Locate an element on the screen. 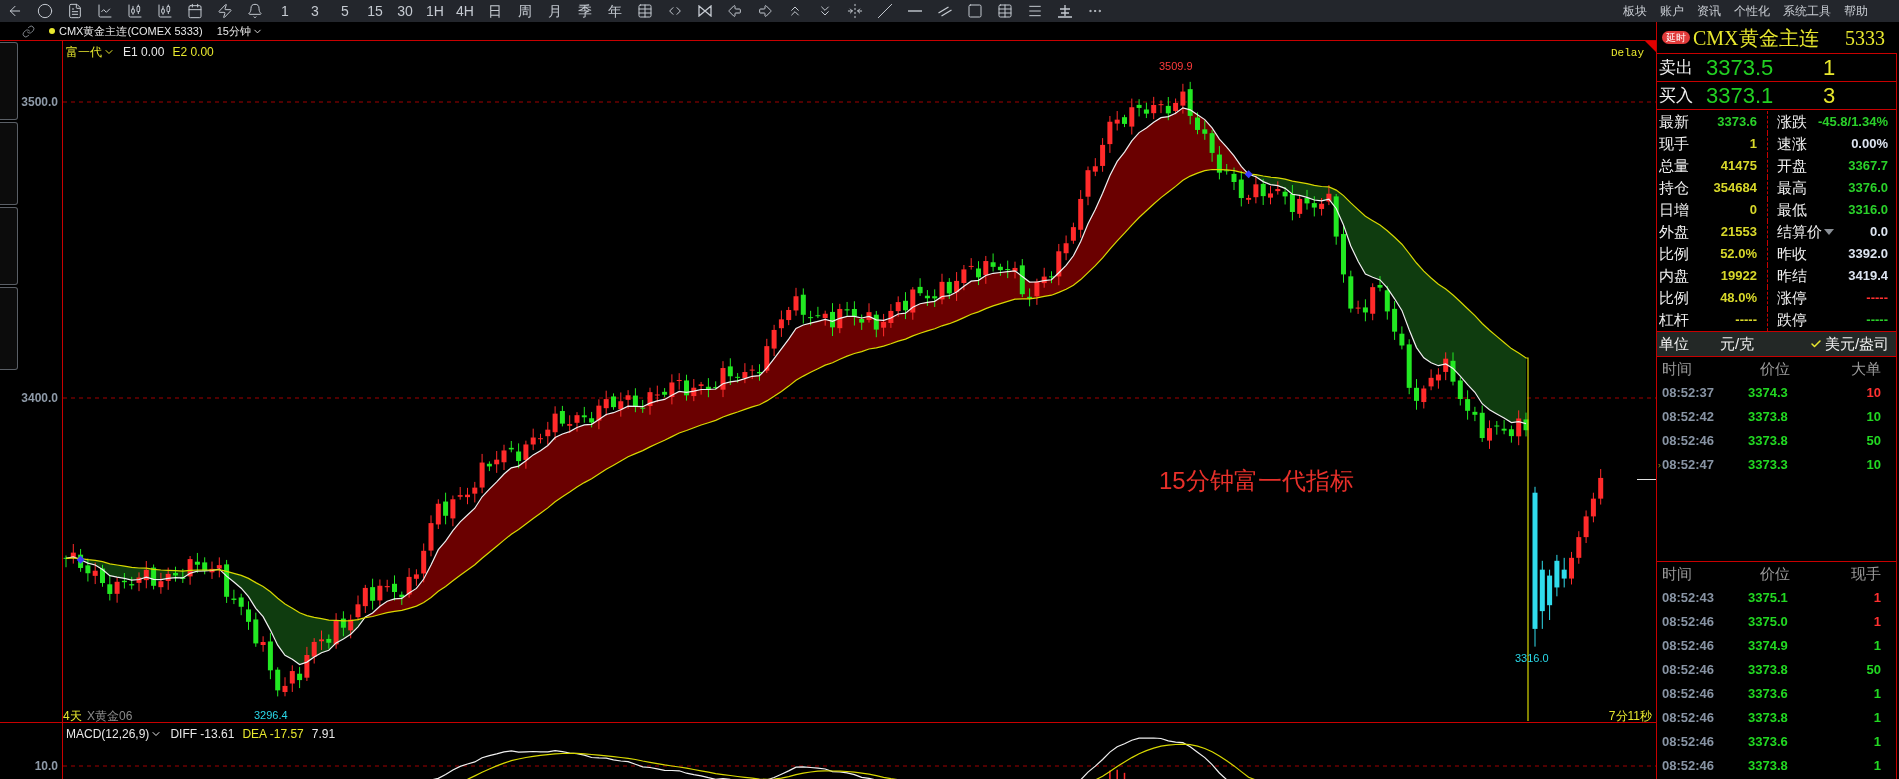 This screenshot has height=779, width=1899. period-button: 3 is located at coordinates (315, 11).